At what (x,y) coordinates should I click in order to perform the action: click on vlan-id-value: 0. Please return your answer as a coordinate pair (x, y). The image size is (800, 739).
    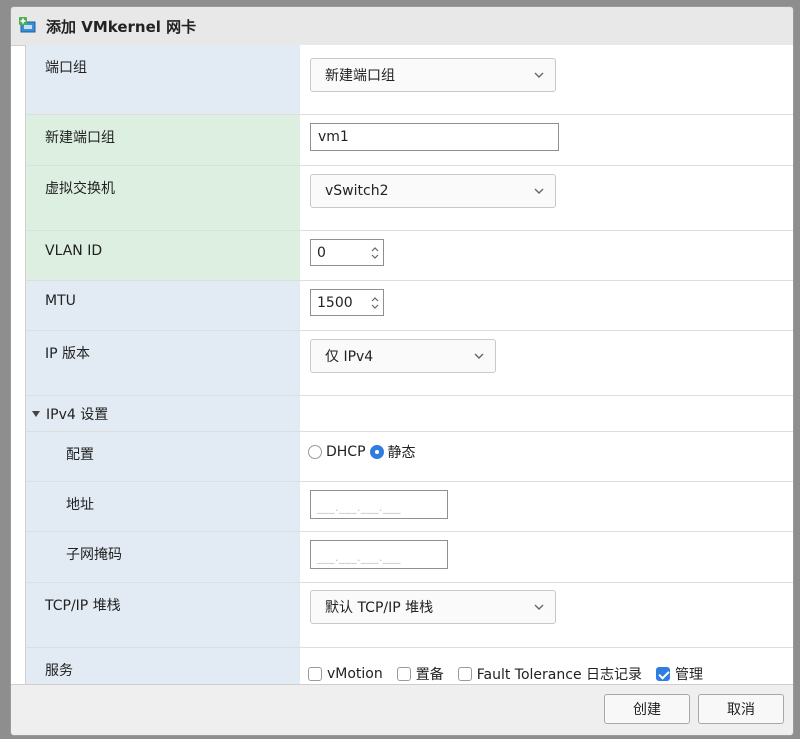
    Looking at the image, I should click on (321, 252).